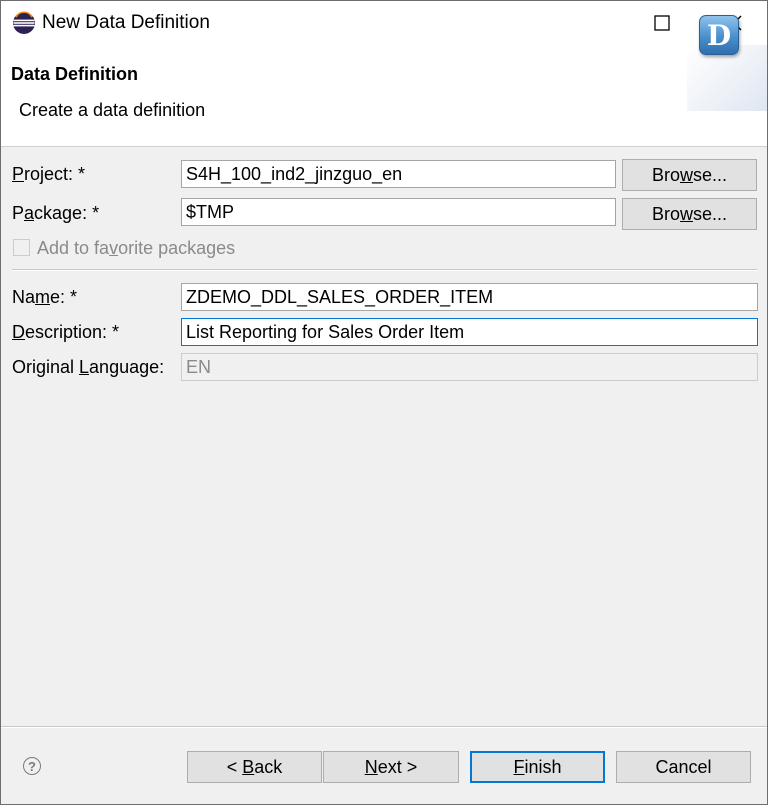  I want to click on package-field: $TMP, so click(398, 212).